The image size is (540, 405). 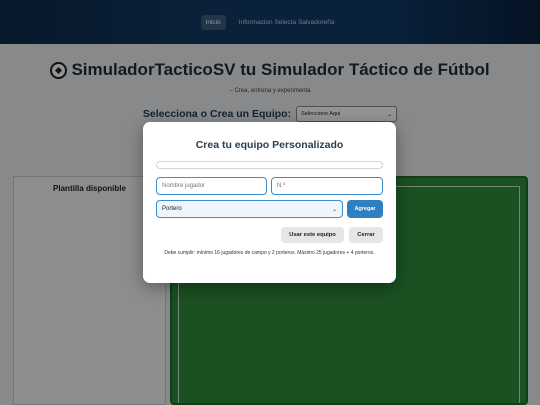 What do you see at coordinates (281, 186) in the screenshot?
I see `player-number-placeholder: N.º` at bounding box center [281, 186].